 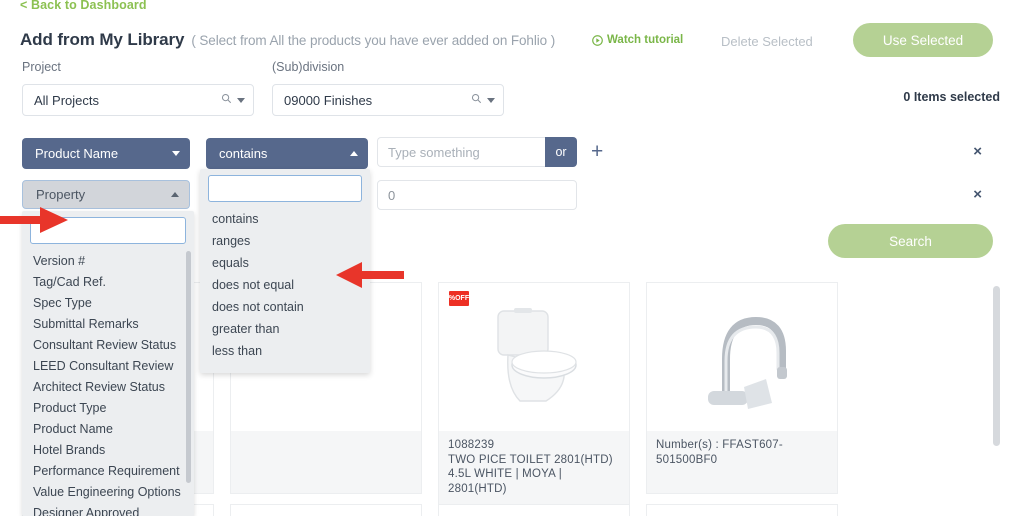 I want to click on discount-badge-icon: %OFF, so click(x=459, y=298).